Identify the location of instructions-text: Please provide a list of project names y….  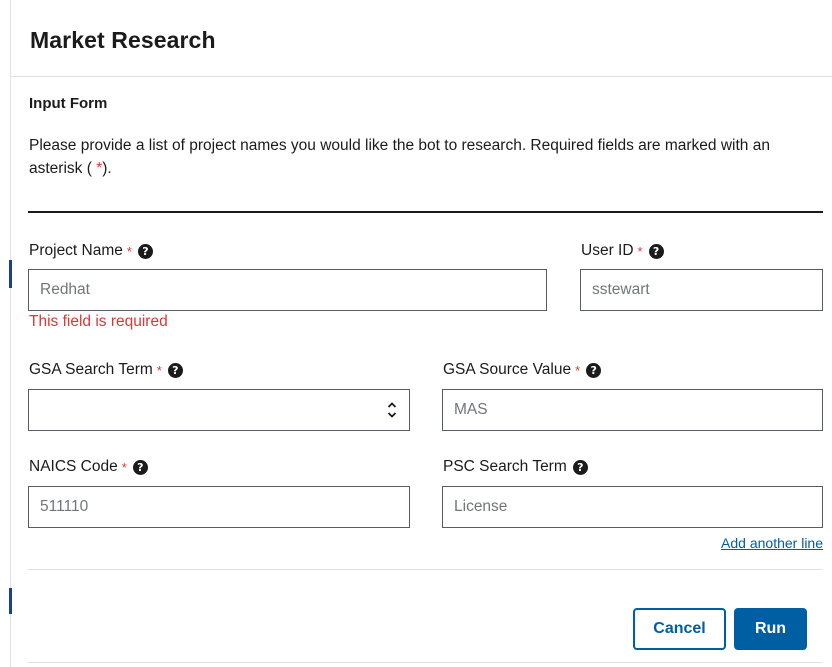
(399, 157).